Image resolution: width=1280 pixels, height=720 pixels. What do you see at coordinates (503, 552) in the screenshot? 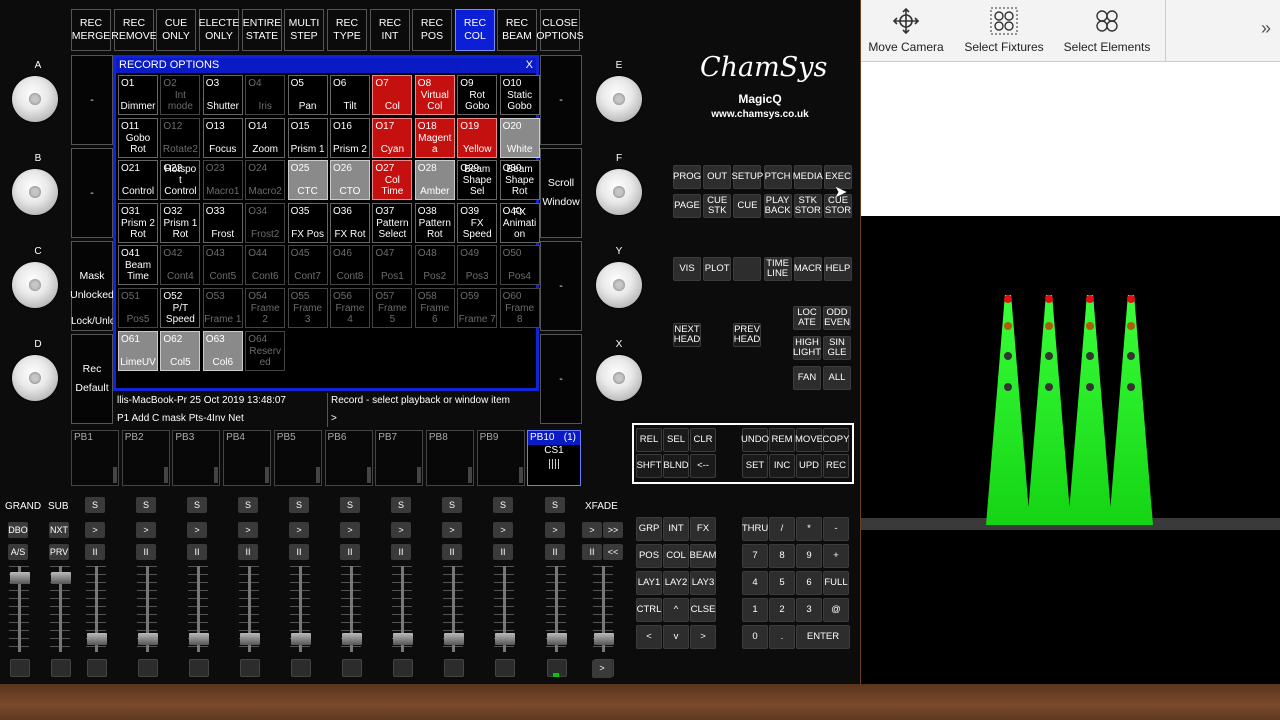
I see `fader-9-pause-button: II` at bounding box center [503, 552].